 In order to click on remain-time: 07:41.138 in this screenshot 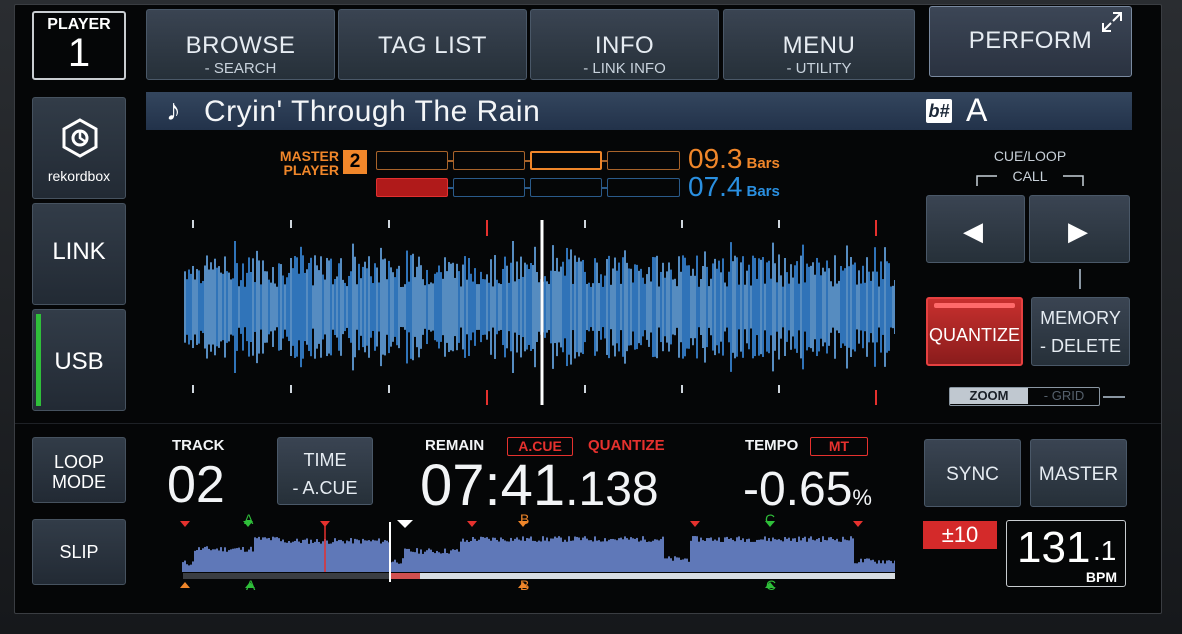, I will do `click(539, 485)`.